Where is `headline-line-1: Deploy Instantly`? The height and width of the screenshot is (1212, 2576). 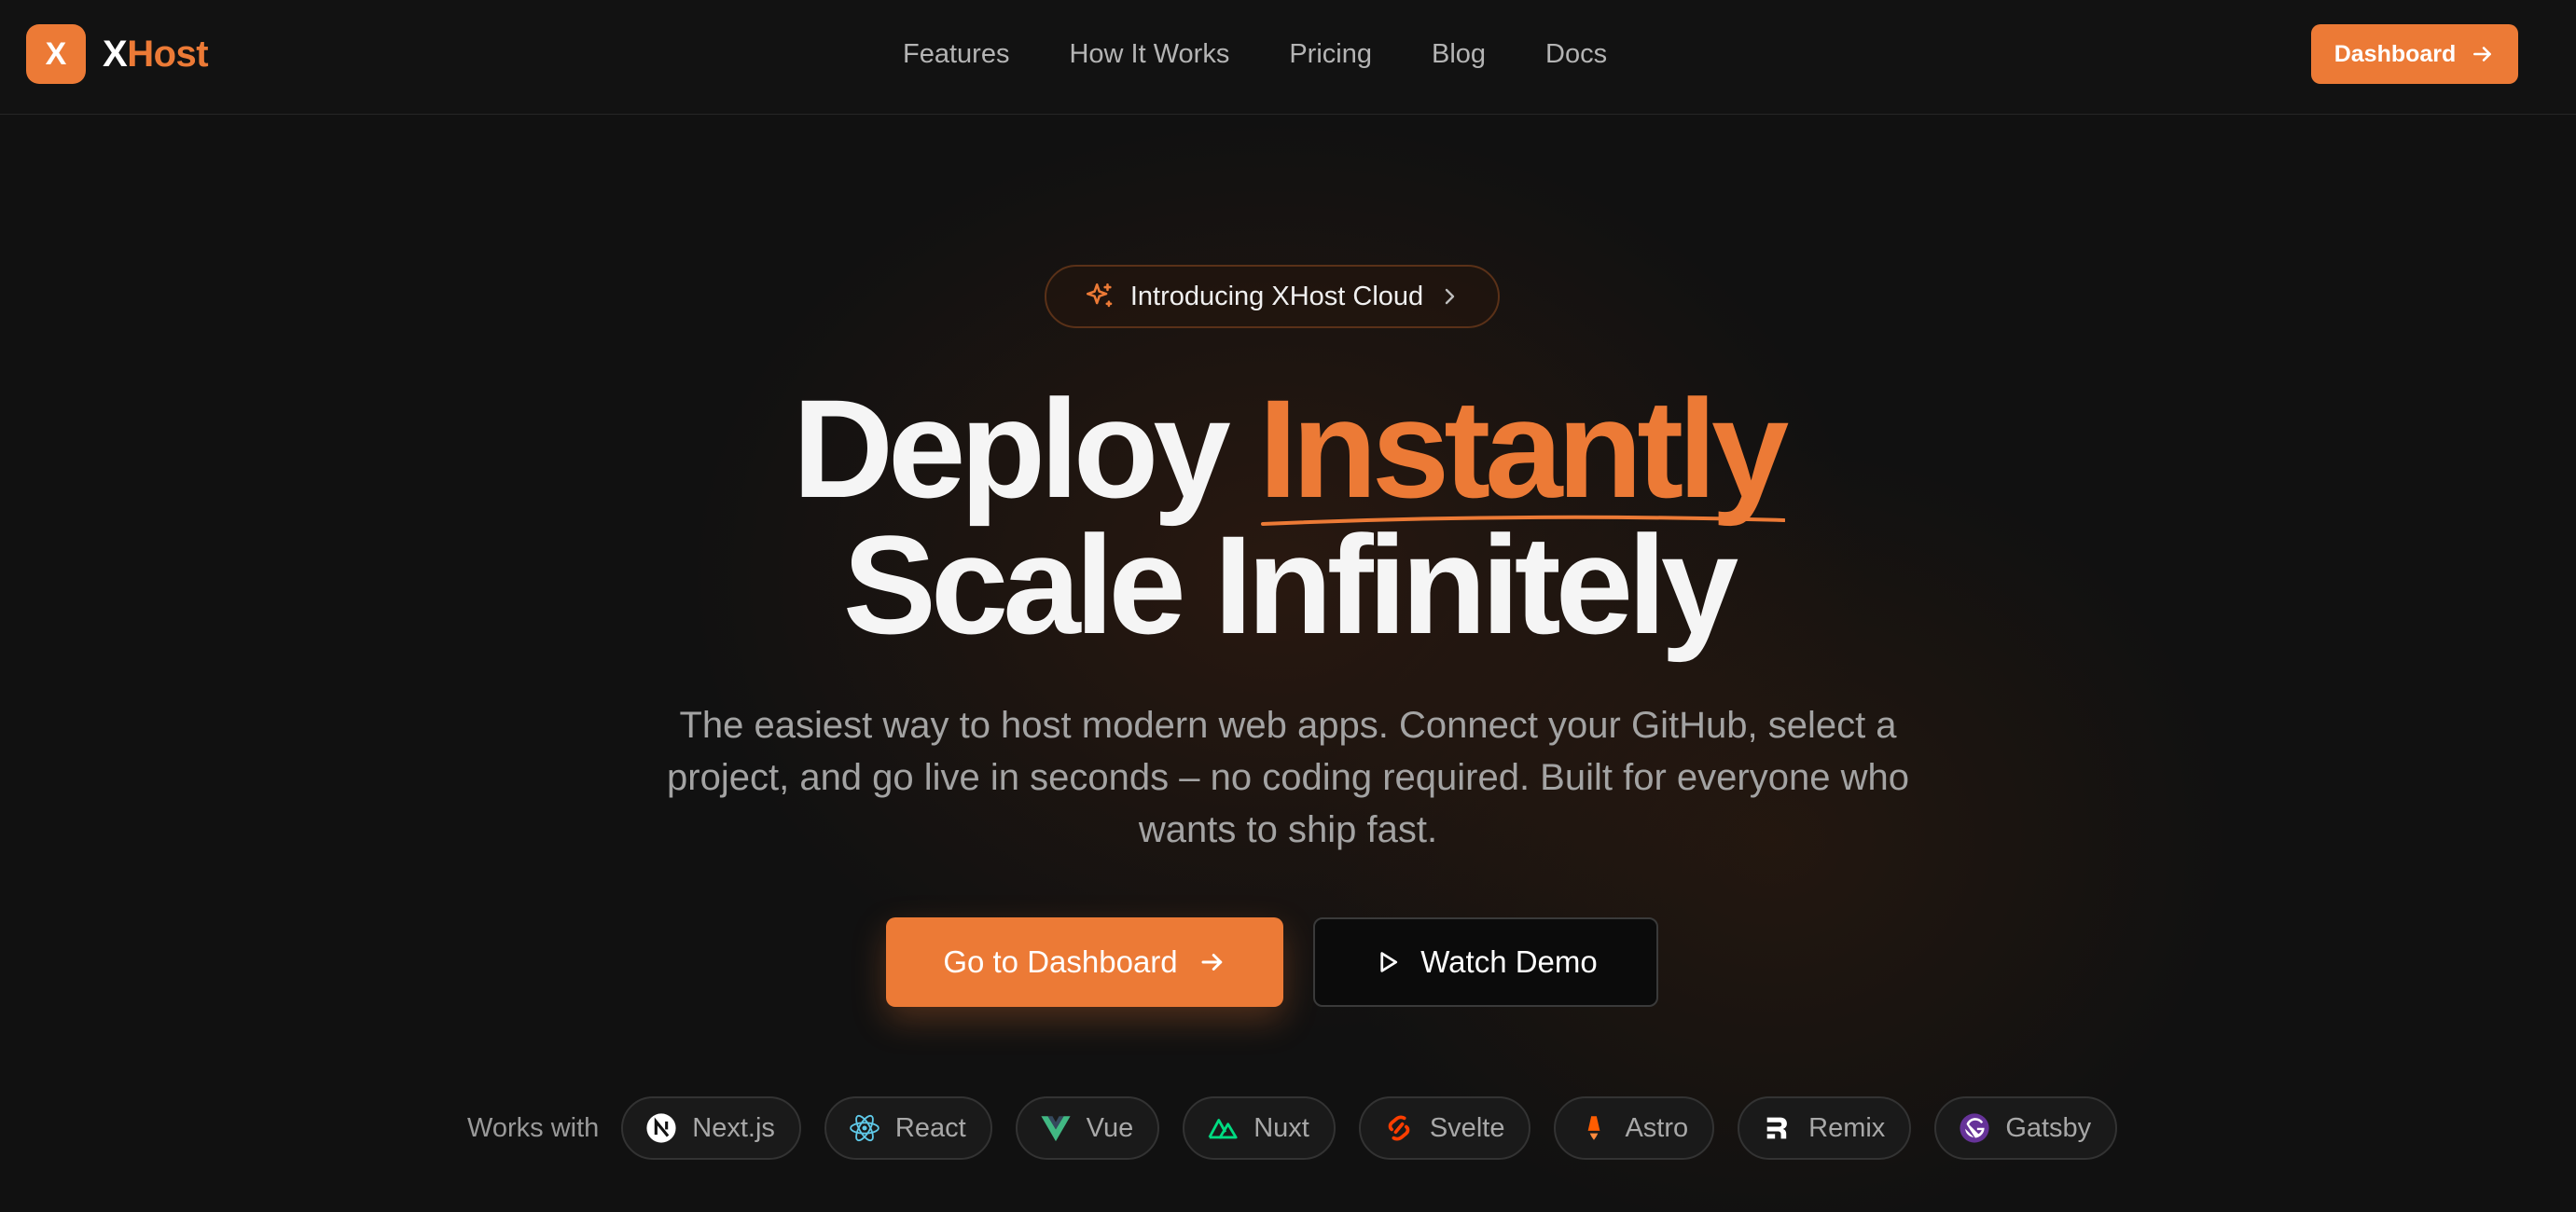
headline-line-1: Deploy Instantly is located at coordinates (1288, 452).